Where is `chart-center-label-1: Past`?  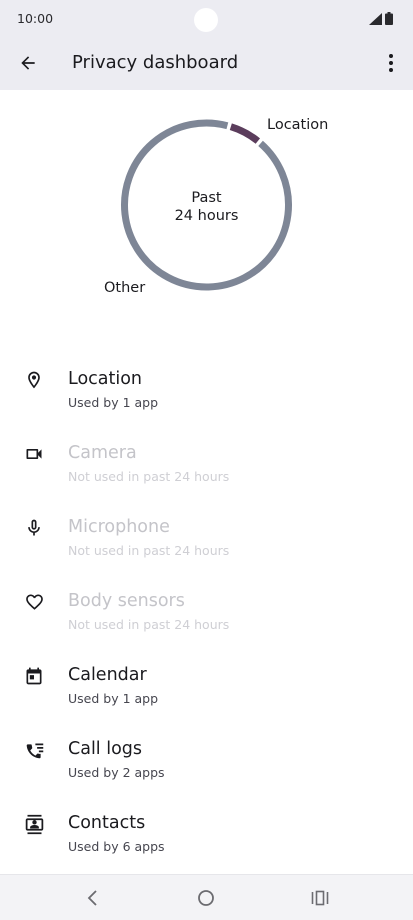 chart-center-label-1: Past is located at coordinates (206, 198).